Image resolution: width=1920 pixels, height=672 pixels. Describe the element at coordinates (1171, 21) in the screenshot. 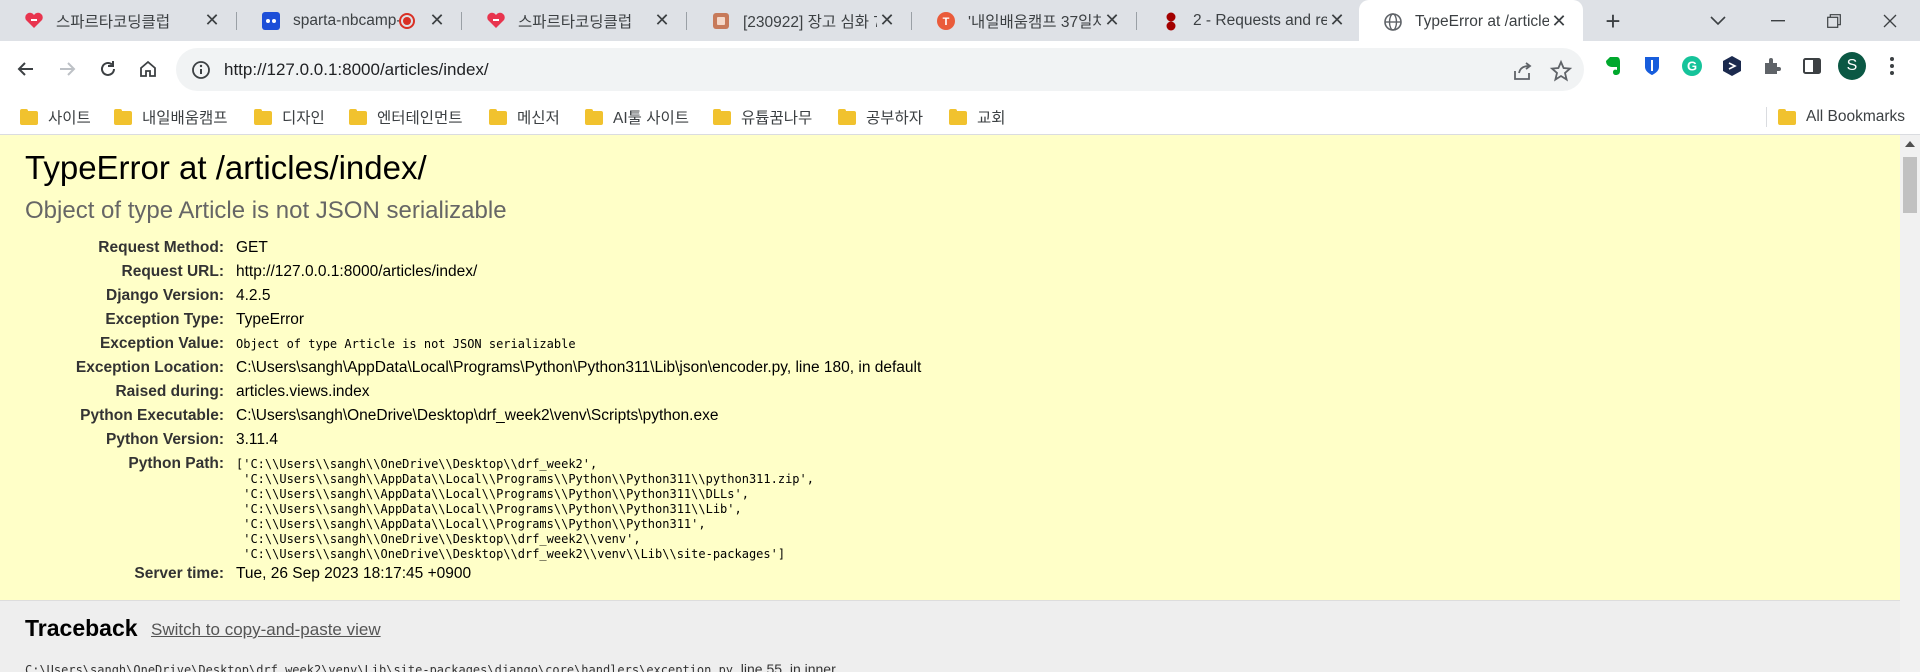

I see `drf-icon` at that location.